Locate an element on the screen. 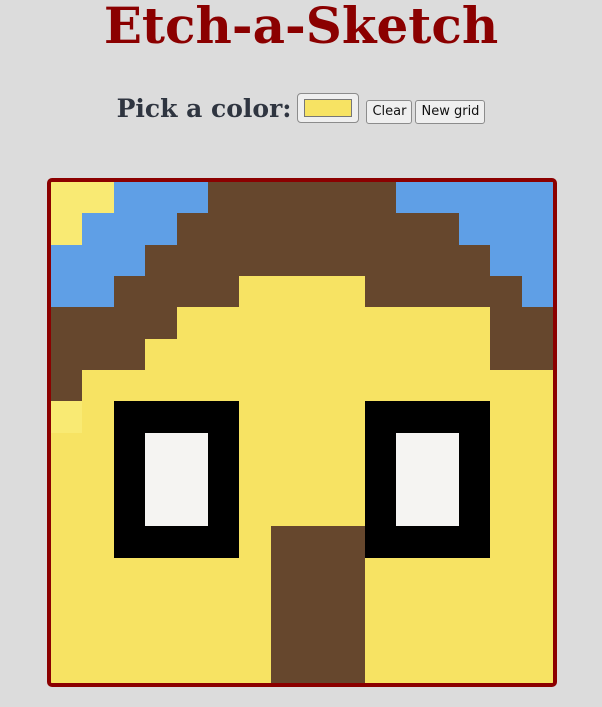 This screenshot has width=602, height=707. new-grid-button: New grid is located at coordinates (450, 112).